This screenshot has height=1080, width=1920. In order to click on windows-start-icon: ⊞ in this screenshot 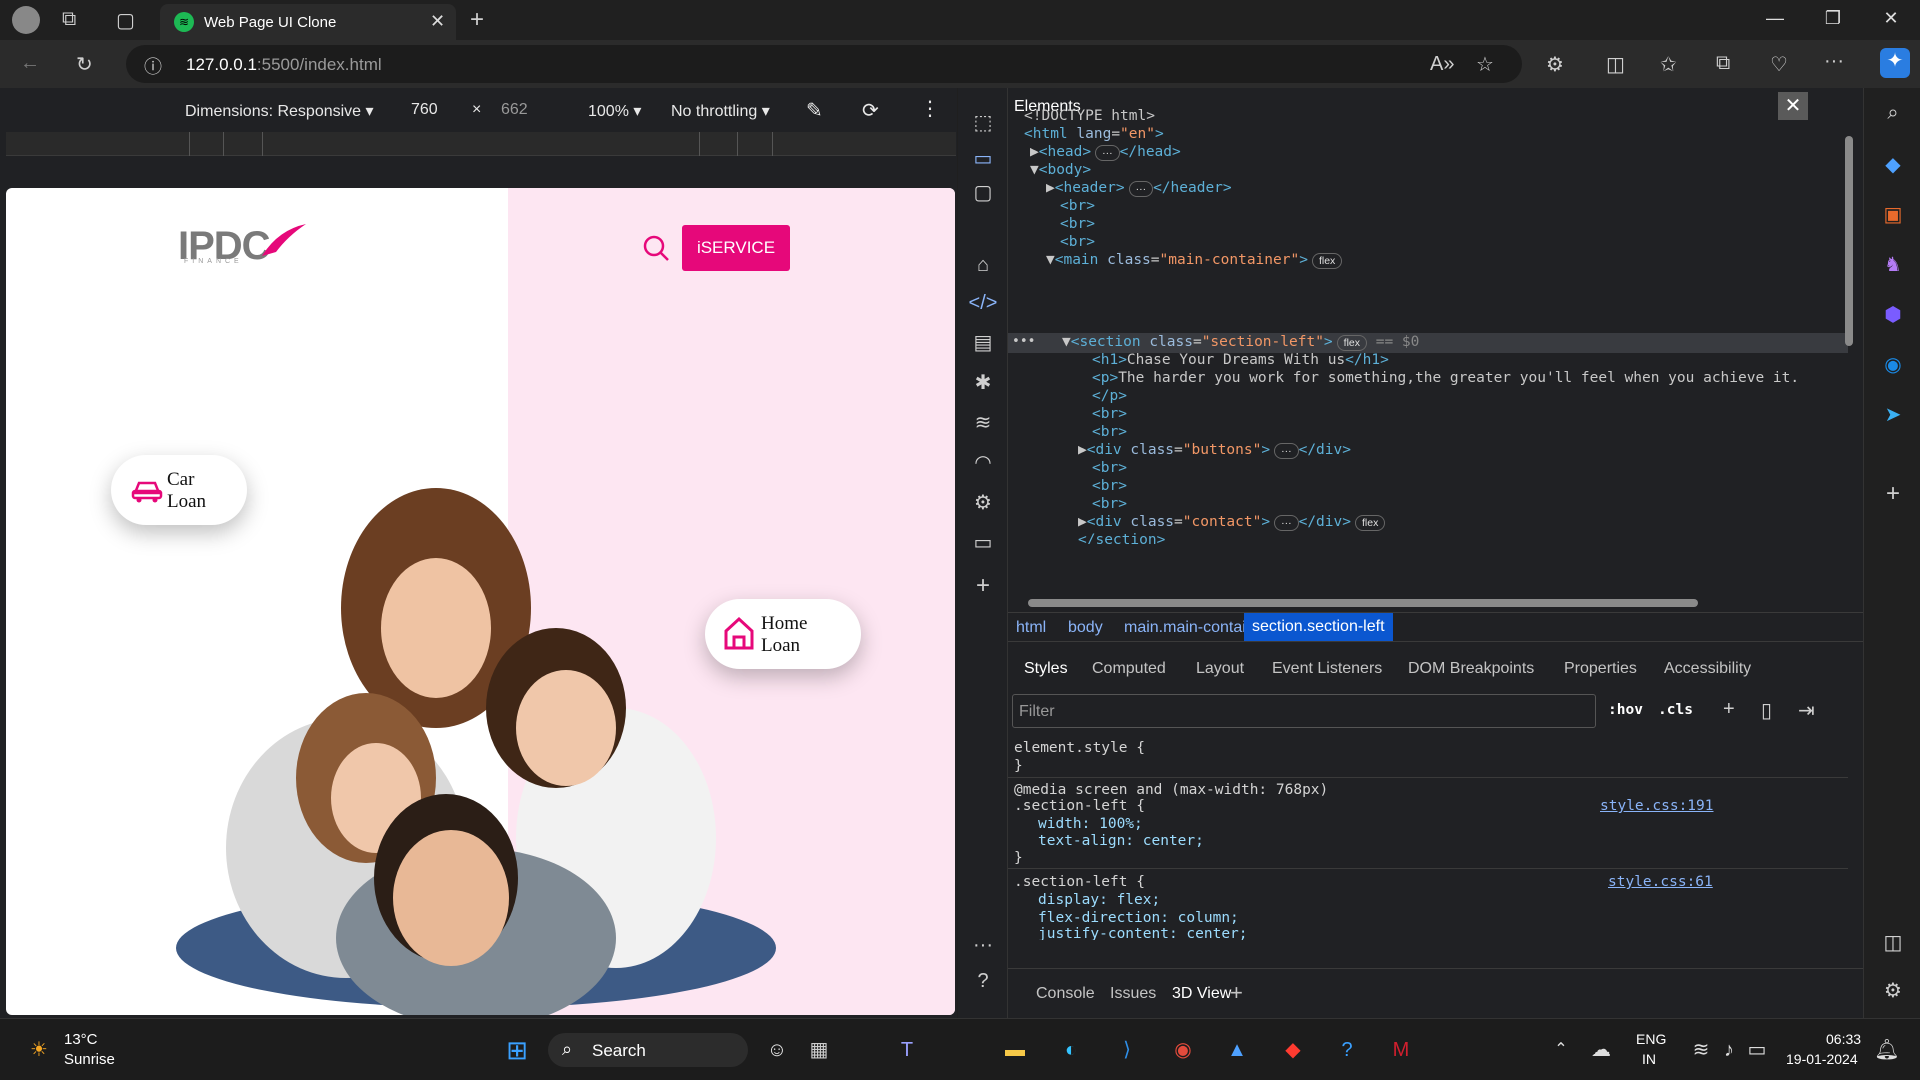, I will do `click(517, 1050)`.